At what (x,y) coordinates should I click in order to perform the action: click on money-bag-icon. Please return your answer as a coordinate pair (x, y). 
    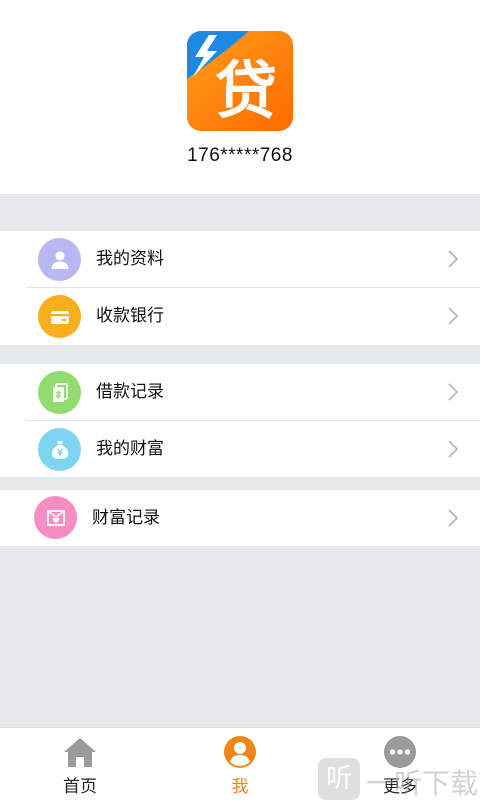
    Looking at the image, I should click on (59, 449).